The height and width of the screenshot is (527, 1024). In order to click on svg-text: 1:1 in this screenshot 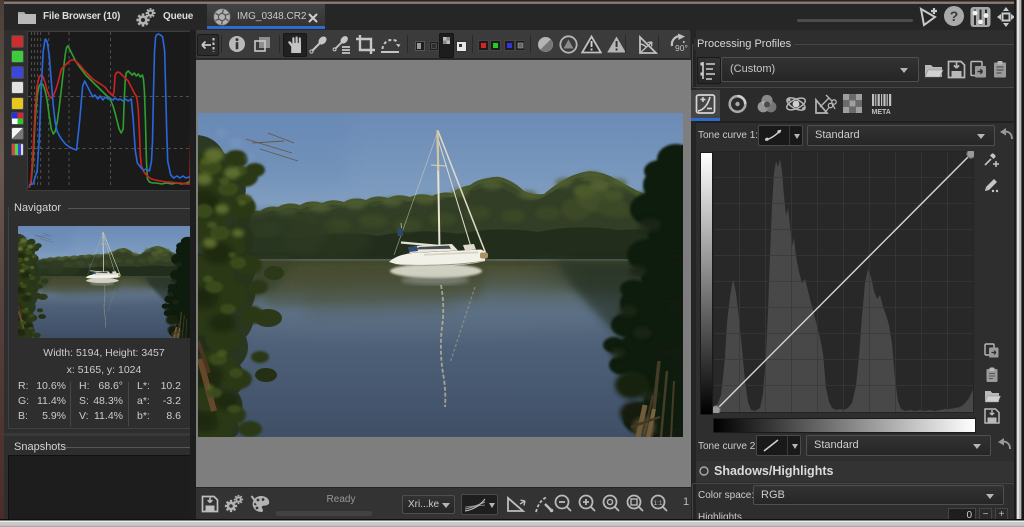, I will do `click(657, 503)`.